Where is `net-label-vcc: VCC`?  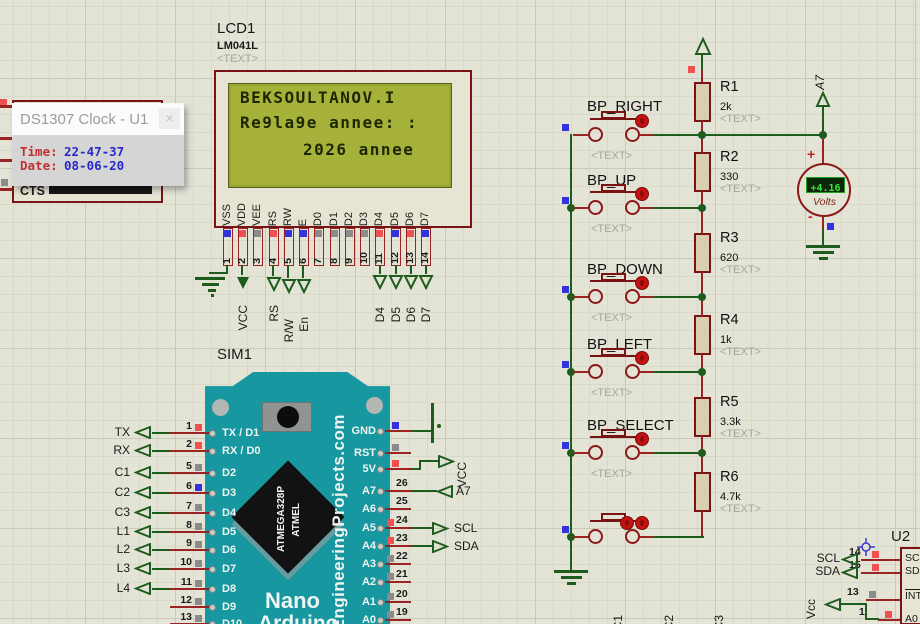 net-label-vcc: VCC is located at coordinates (243, 317).